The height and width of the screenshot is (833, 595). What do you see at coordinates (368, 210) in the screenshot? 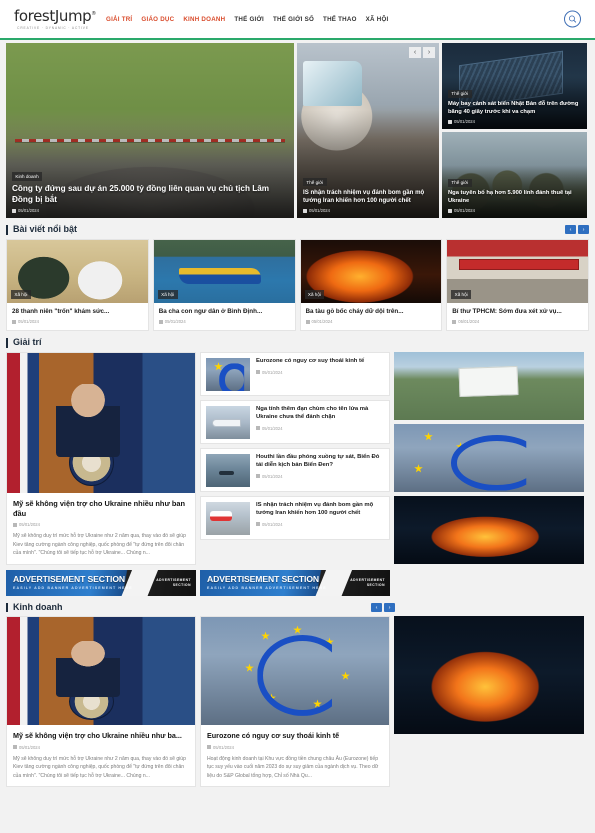
I see `hero-mid-date: 05/01/2024` at bounding box center [368, 210].